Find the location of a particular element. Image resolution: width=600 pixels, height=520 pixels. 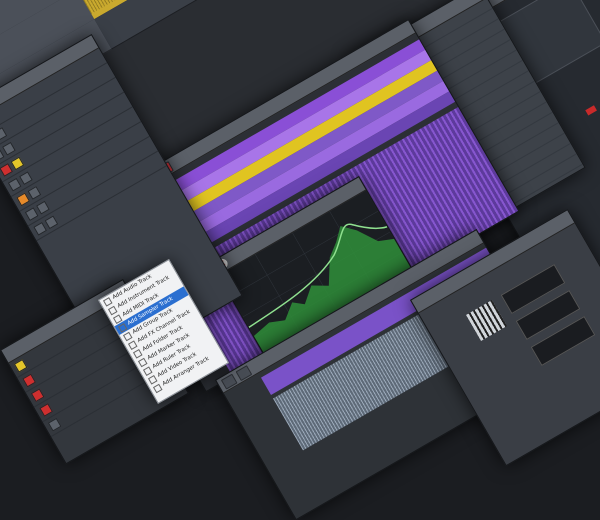

pad-grid is located at coordinates (486, 320).